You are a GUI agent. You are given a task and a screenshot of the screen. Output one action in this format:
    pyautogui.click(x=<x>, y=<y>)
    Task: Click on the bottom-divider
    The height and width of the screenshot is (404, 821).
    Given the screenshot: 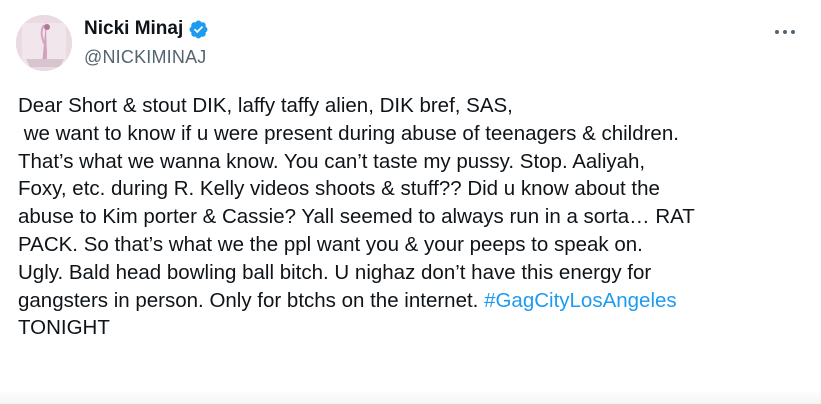 What is the action you would take?
    pyautogui.click(x=410, y=397)
    